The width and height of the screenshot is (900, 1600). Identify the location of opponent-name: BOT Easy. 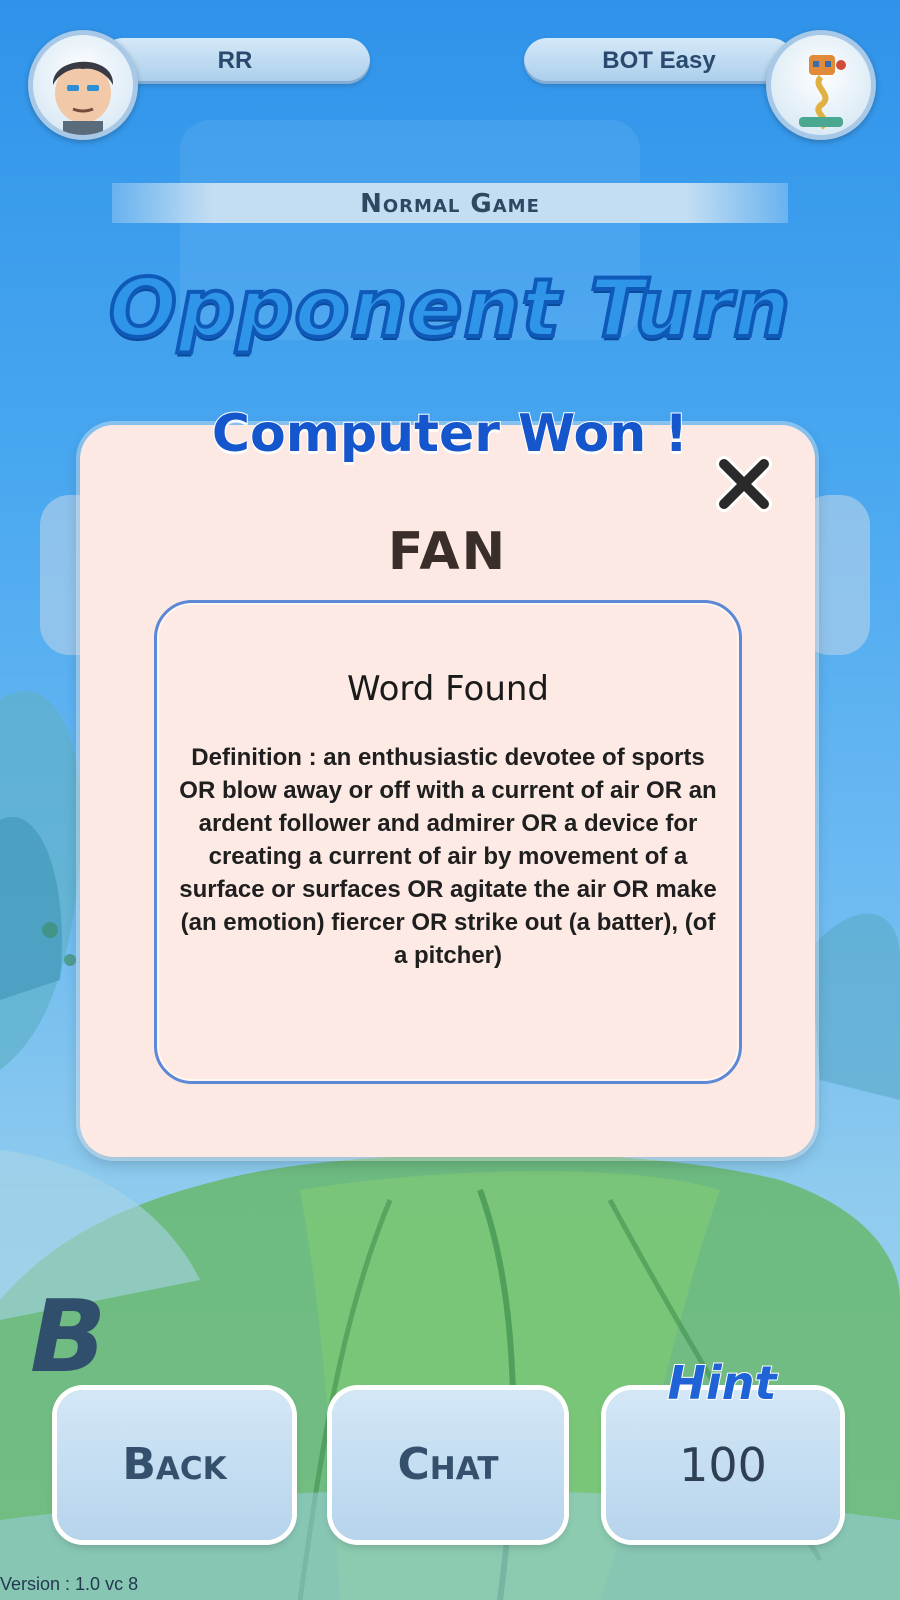
(659, 60).